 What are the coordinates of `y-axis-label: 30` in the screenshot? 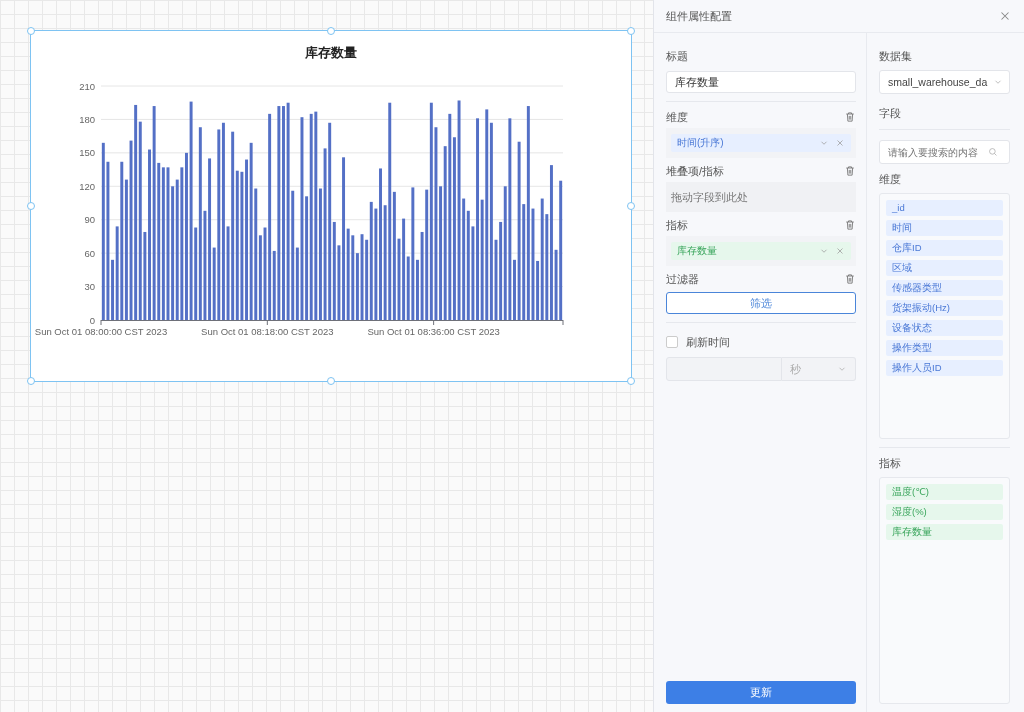 It's located at (89, 287).